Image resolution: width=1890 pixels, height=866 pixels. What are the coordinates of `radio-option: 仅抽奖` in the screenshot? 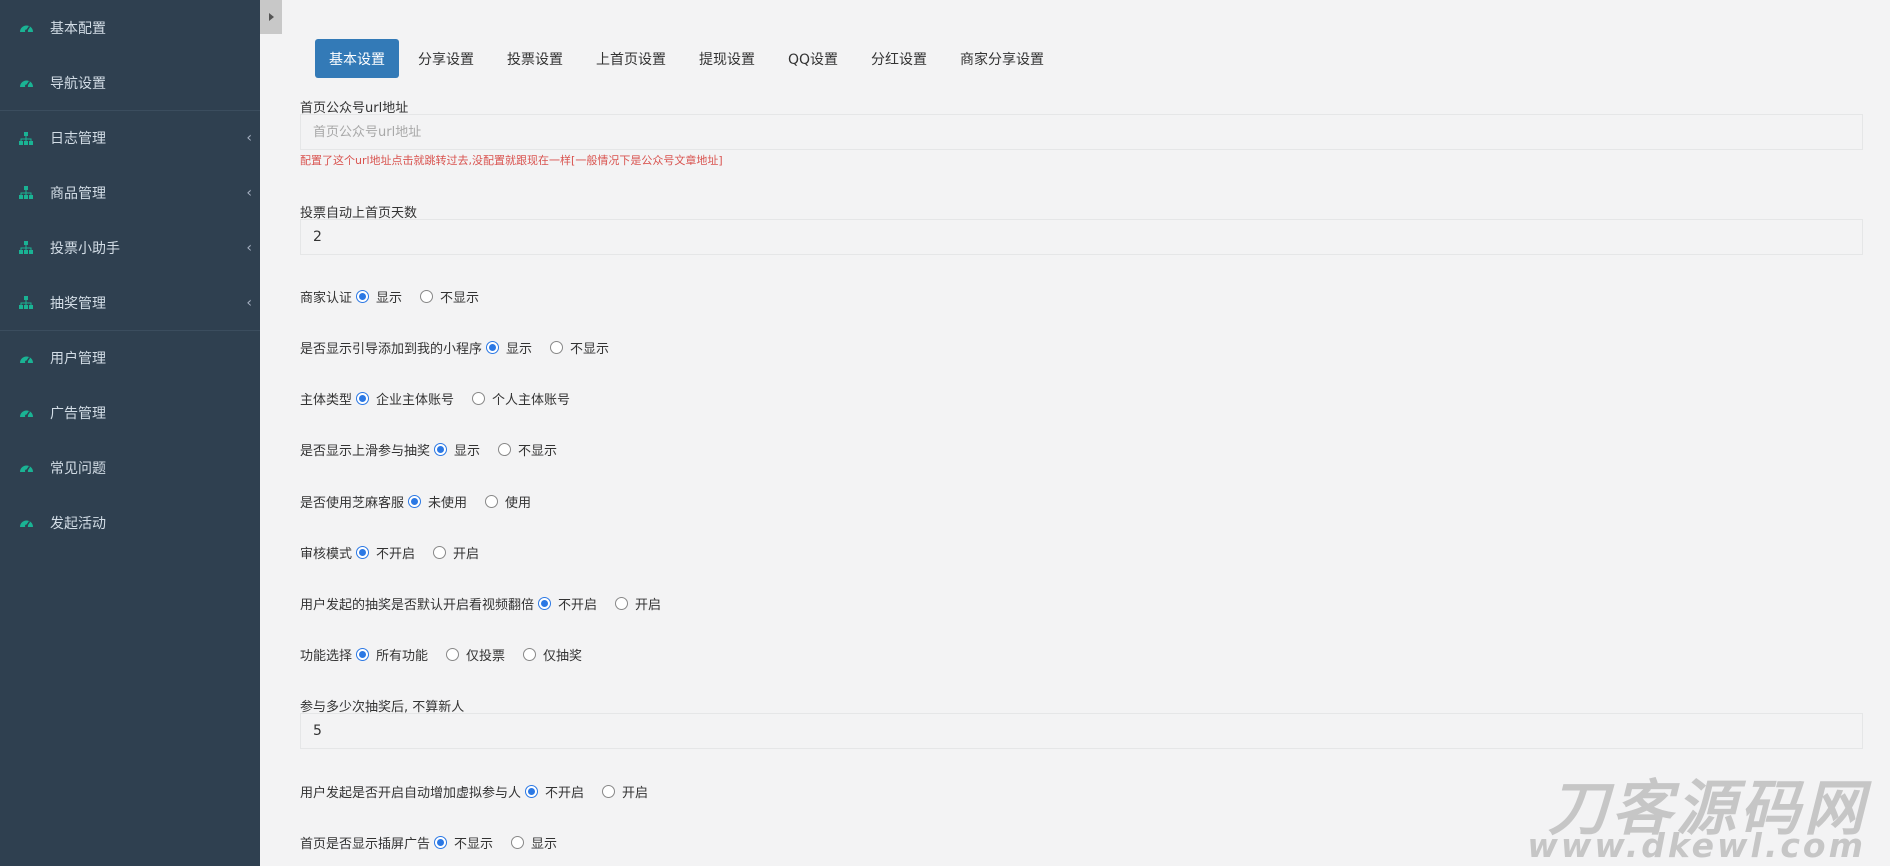 It's located at (552, 654).